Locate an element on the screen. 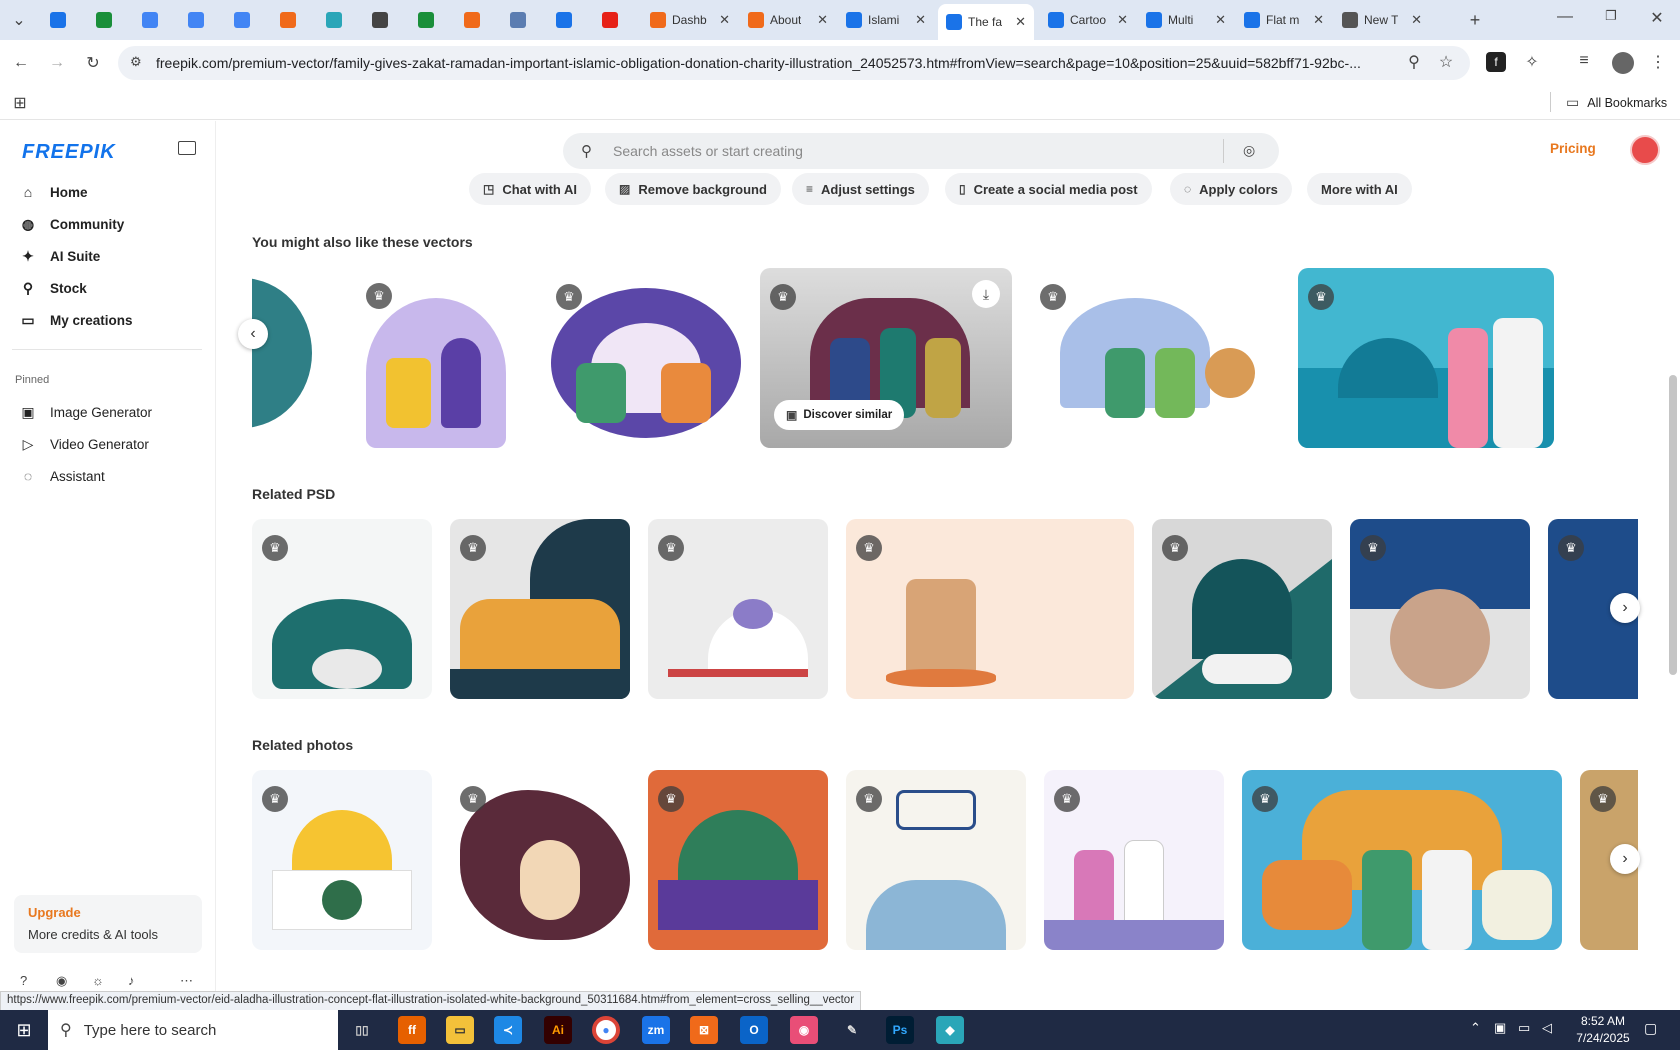 This screenshot has height=1050, width=1680. vscode-icon: ≺ is located at coordinates (508, 1030).